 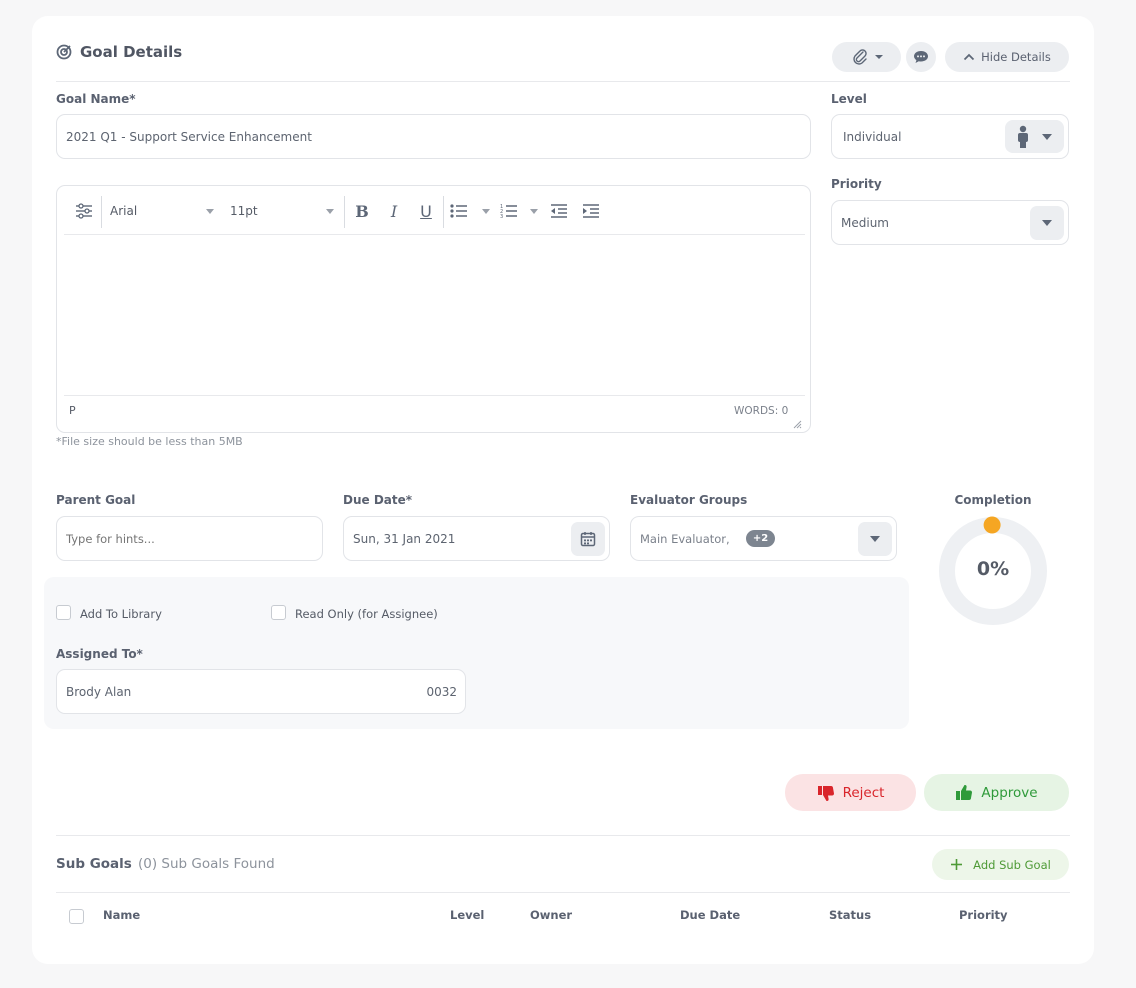 What do you see at coordinates (467, 915) in the screenshot?
I see `column-header-level: Level` at bounding box center [467, 915].